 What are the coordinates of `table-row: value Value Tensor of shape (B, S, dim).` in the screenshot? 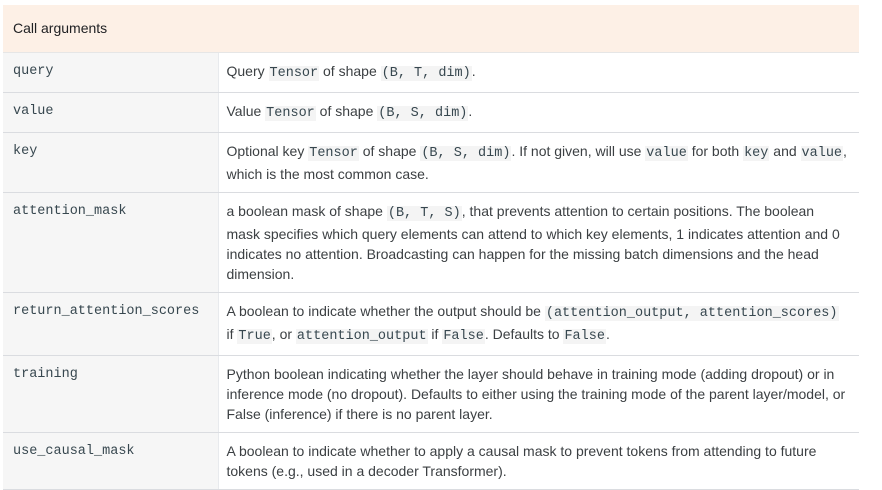 It's located at (431, 112).